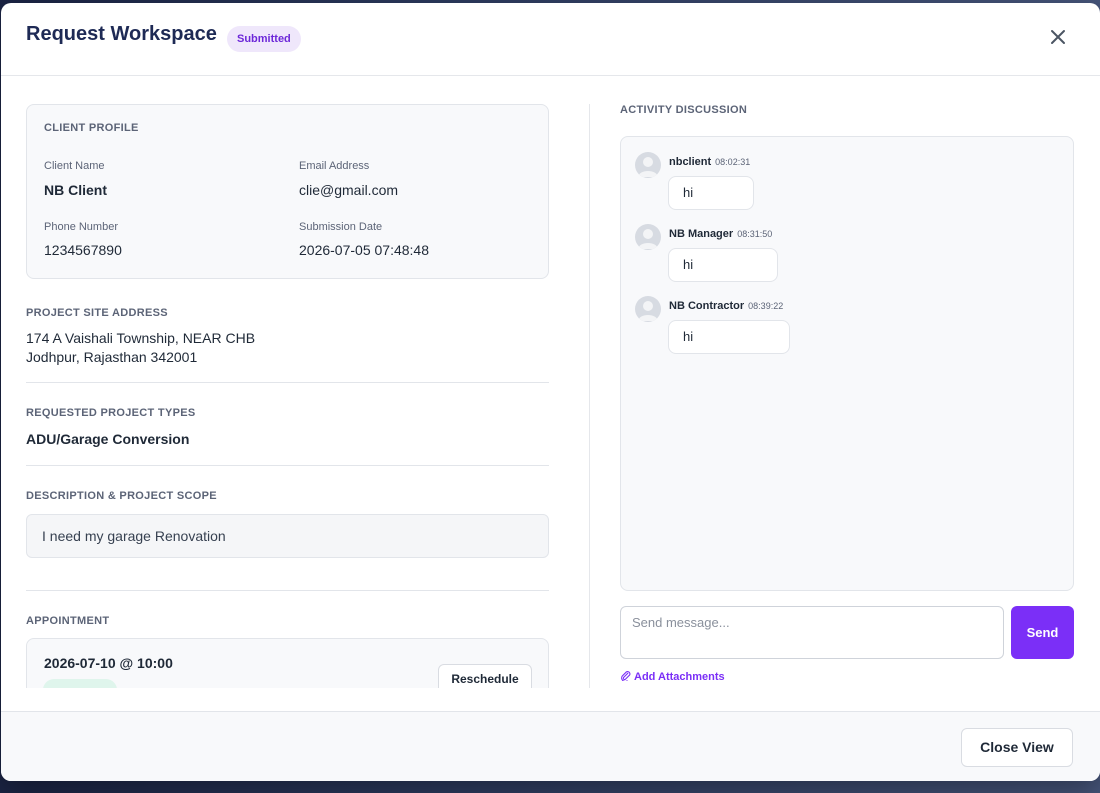 This screenshot has height=793, width=1100. I want to click on modal-footer: Close View, so click(550, 746).